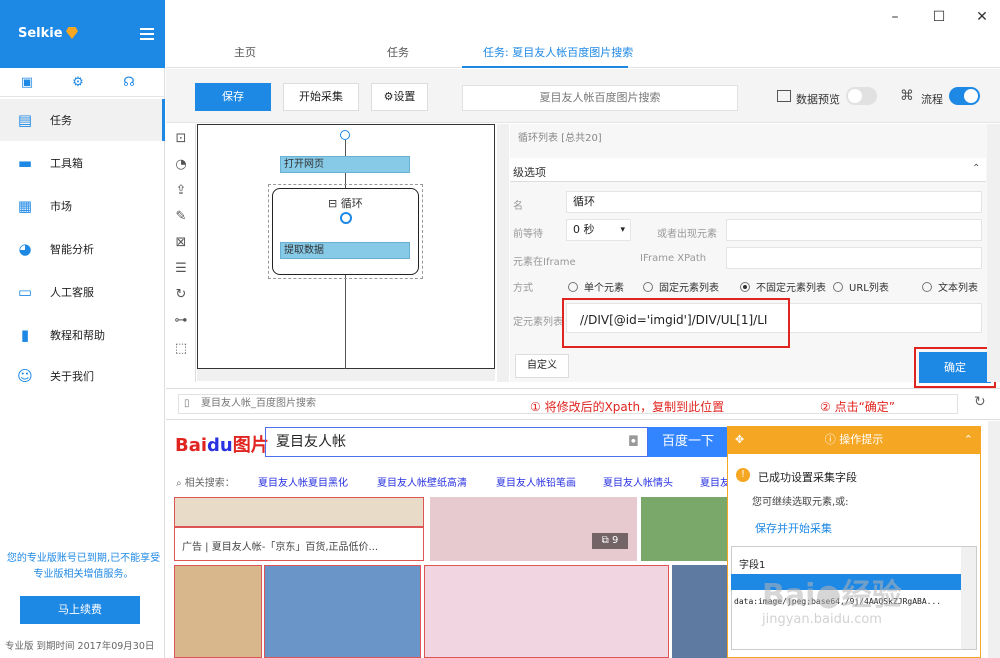  What do you see at coordinates (181, 269) in the screenshot?
I see `switch-tool-icon: ☰` at bounding box center [181, 269].